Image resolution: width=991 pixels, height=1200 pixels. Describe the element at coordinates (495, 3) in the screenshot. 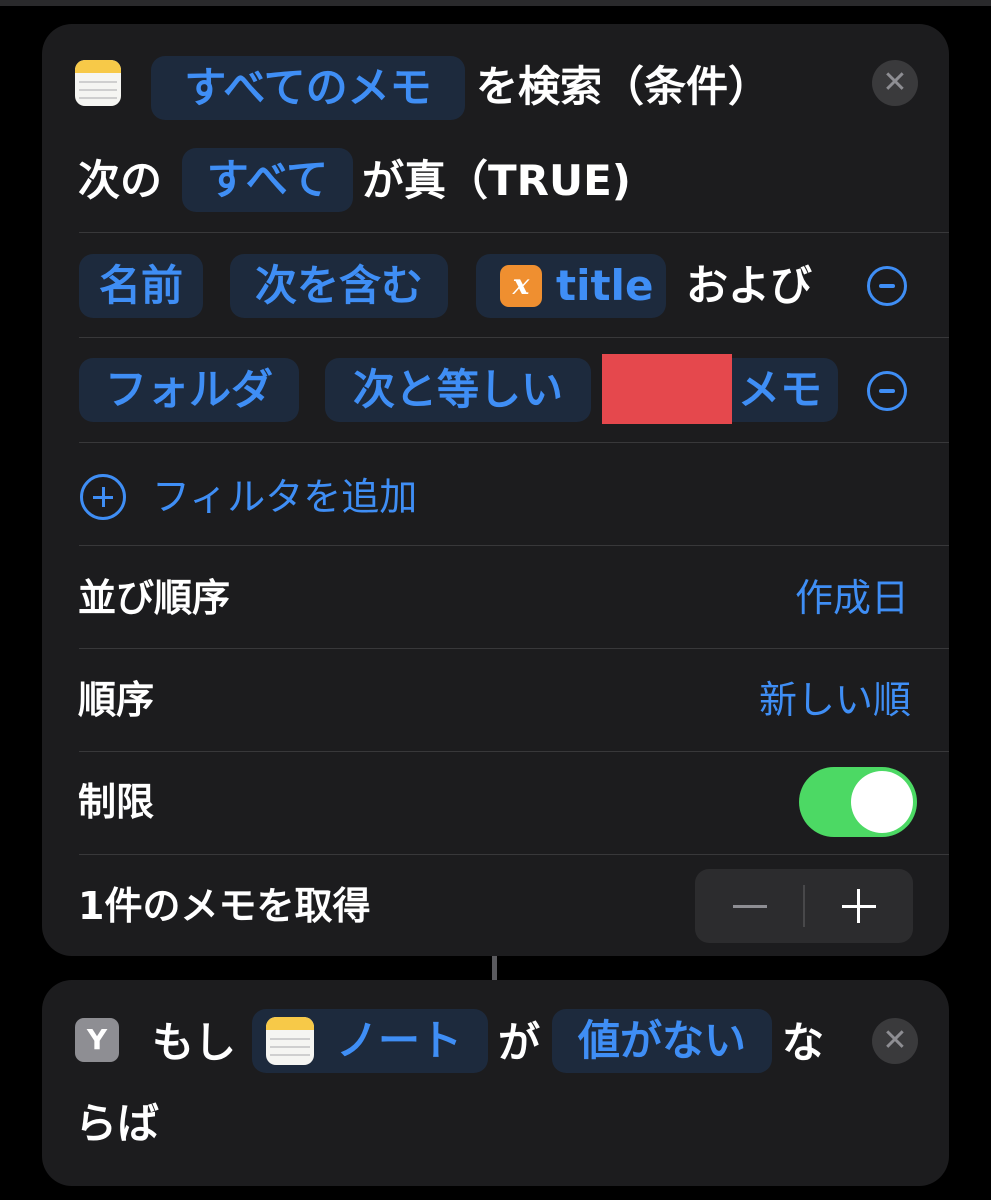

I see `status-strip` at that location.